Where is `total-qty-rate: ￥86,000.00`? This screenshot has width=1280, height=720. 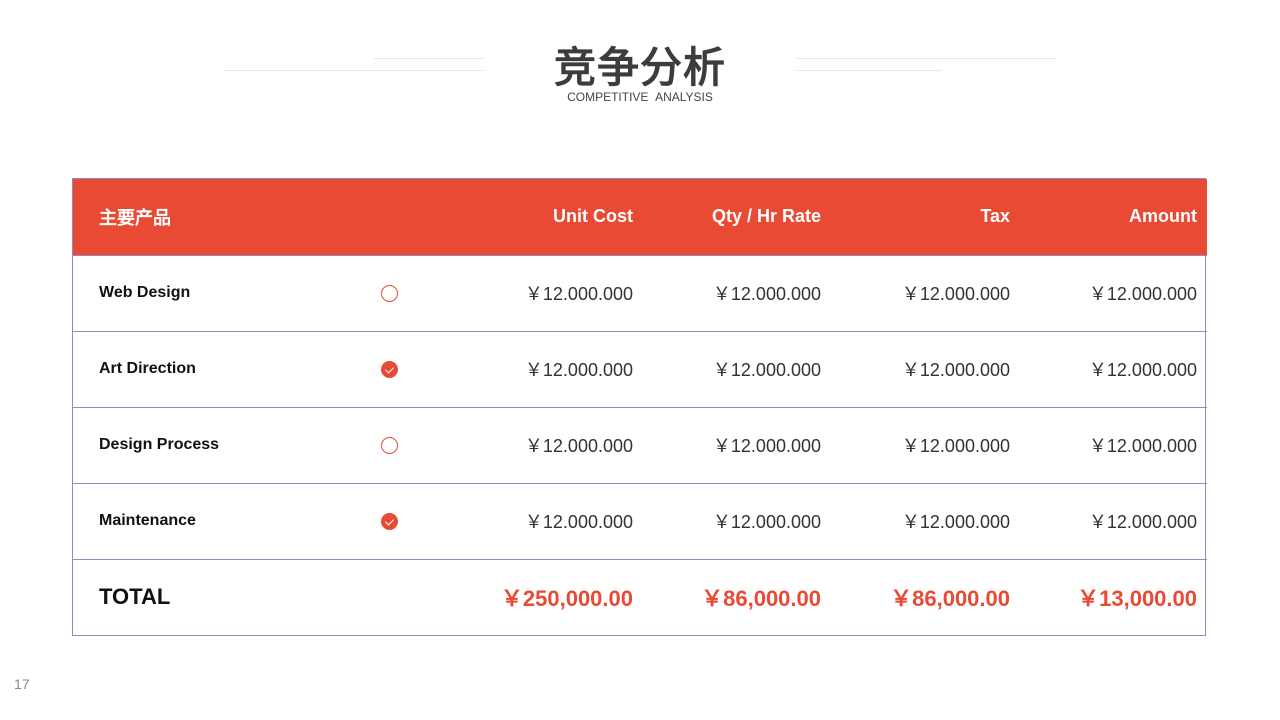 total-qty-rate: ￥86,000.00 is located at coordinates (761, 599).